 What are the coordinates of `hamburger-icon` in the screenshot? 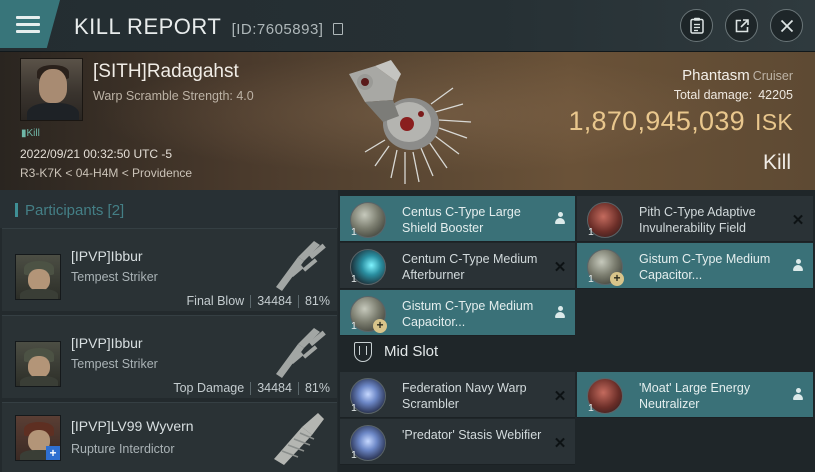 It's located at (28, 24).